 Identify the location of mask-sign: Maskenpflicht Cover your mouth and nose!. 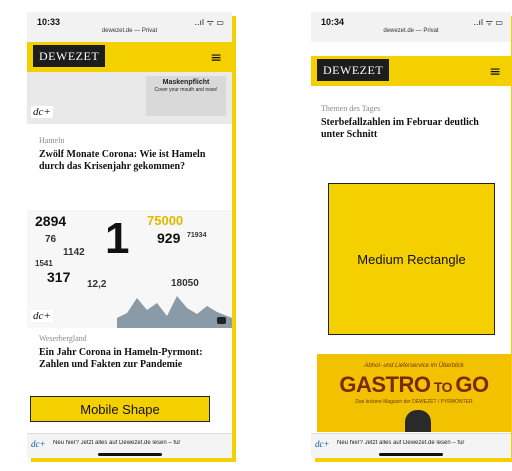
(186, 96).